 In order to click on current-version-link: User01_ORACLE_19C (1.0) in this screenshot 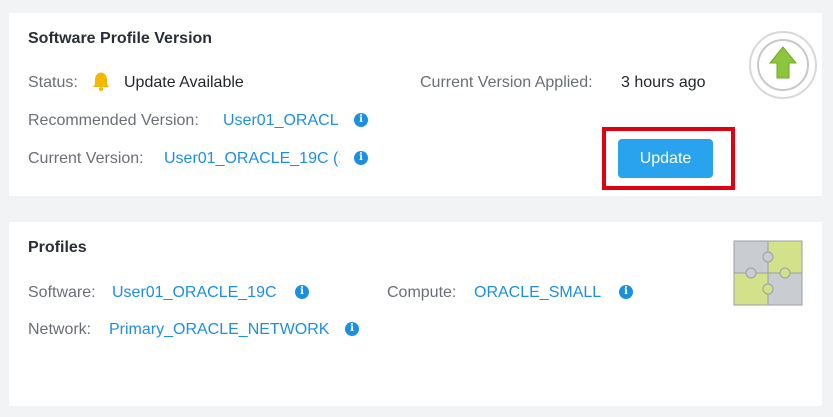, I will do `click(252, 159)`.